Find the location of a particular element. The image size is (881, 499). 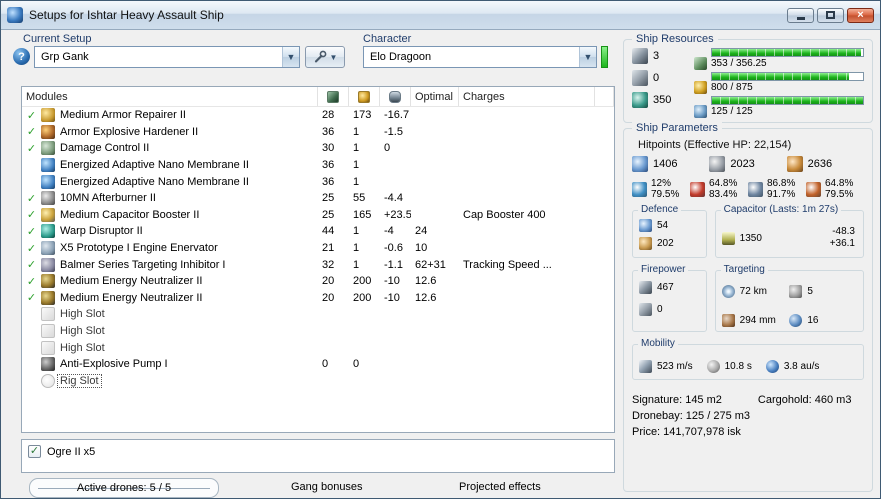

module-powergrid: 200 is located at coordinates (362, 281).